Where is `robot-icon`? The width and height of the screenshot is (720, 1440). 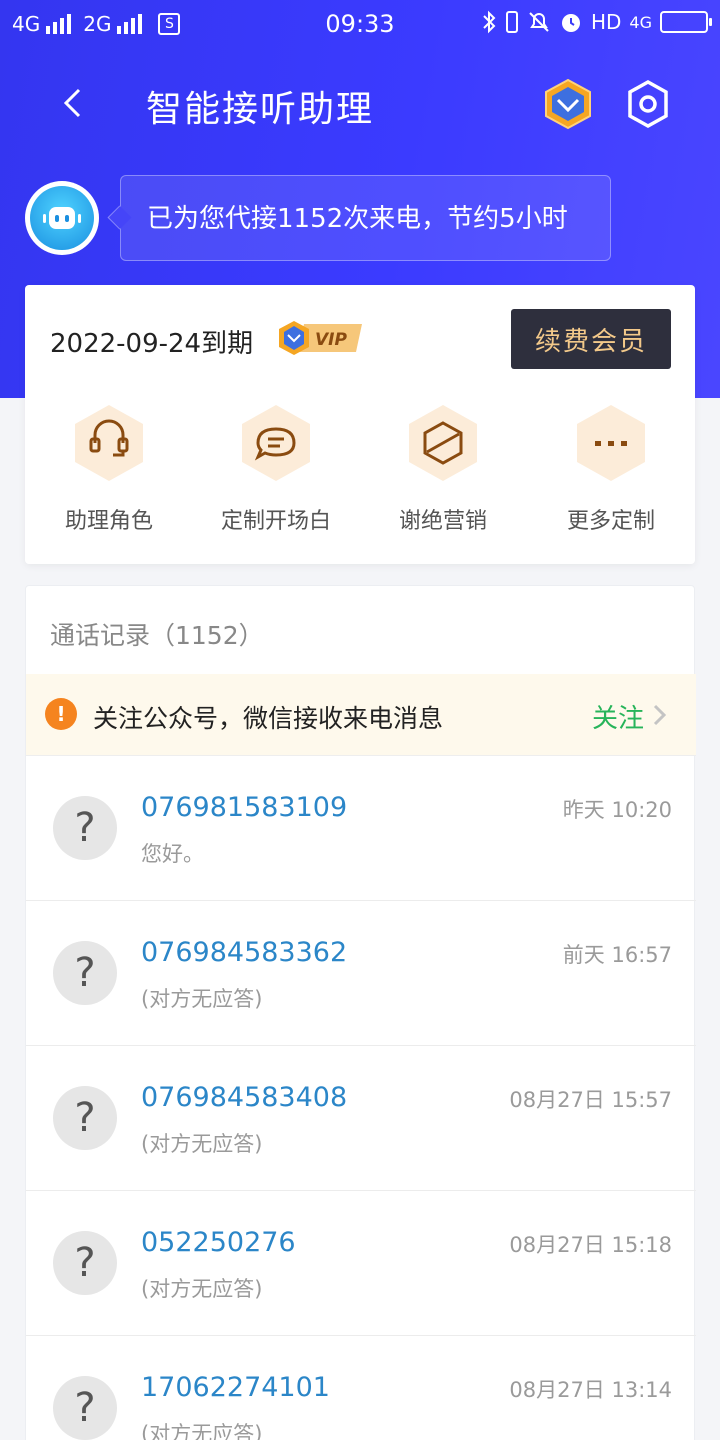
robot-icon is located at coordinates (62, 218).